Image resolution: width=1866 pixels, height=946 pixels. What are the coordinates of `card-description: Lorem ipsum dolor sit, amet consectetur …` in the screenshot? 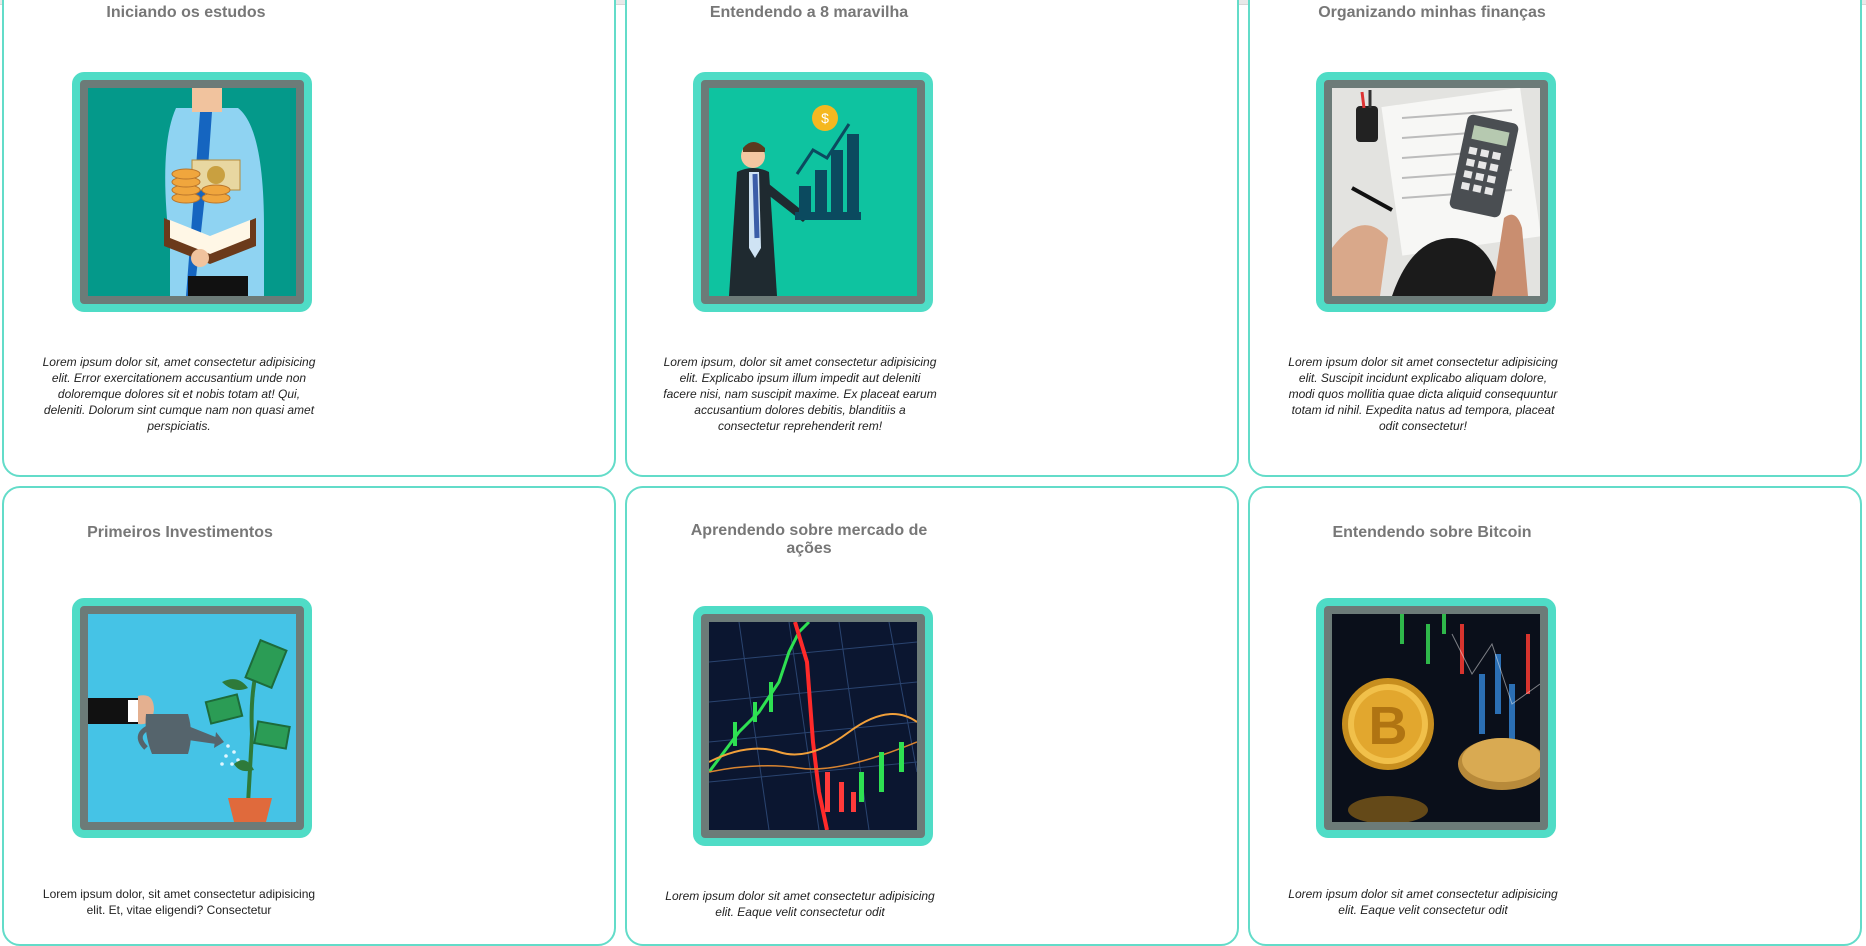 It's located at (179, 394).